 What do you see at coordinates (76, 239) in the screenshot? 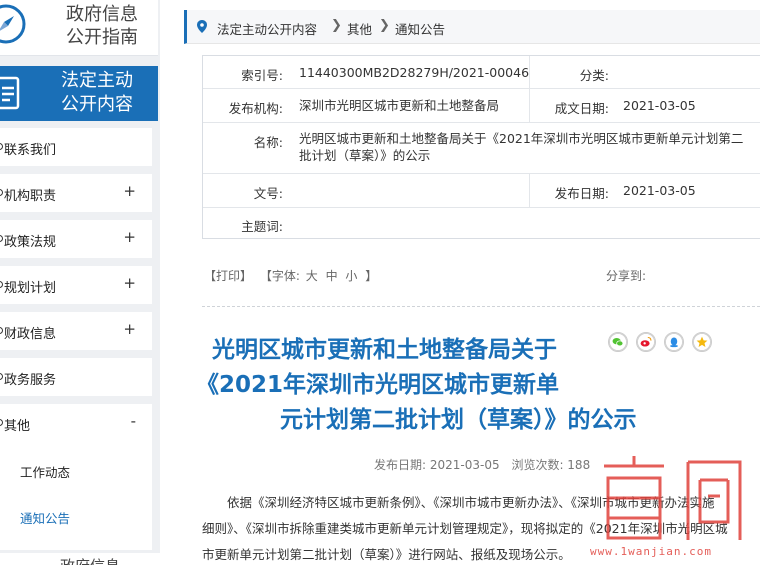
I see `sidebar-item-policies: 政策法规 +` at bounding box center [76, 239].